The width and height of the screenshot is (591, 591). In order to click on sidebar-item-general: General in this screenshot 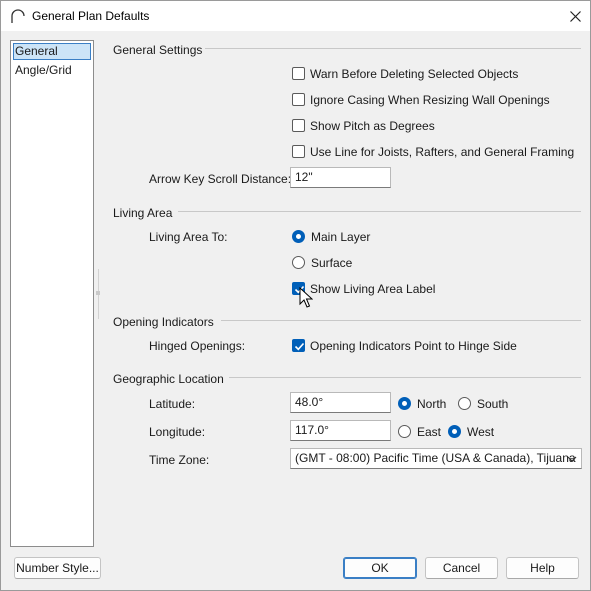, I will do `click(52, 51)`.